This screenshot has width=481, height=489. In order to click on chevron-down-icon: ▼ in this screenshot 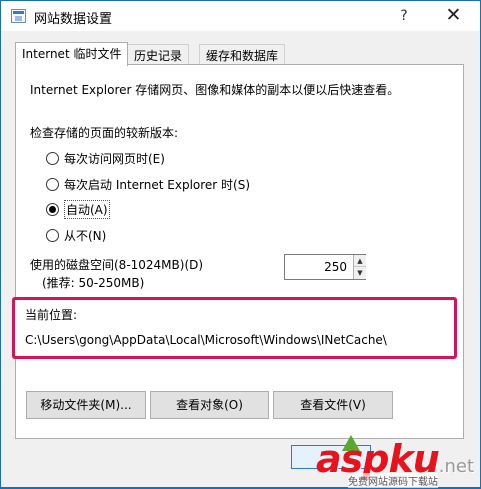, I will do `click(360, 273)`.